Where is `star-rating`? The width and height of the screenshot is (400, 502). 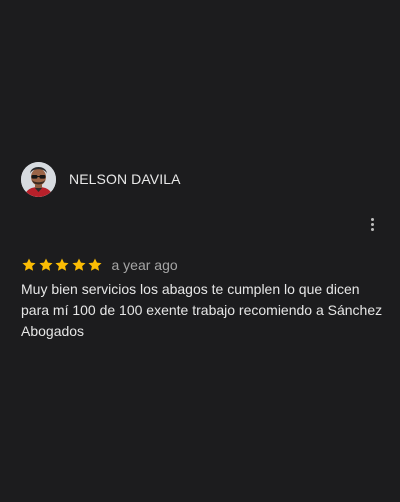
star-rating is located at coordinates (62, 265).